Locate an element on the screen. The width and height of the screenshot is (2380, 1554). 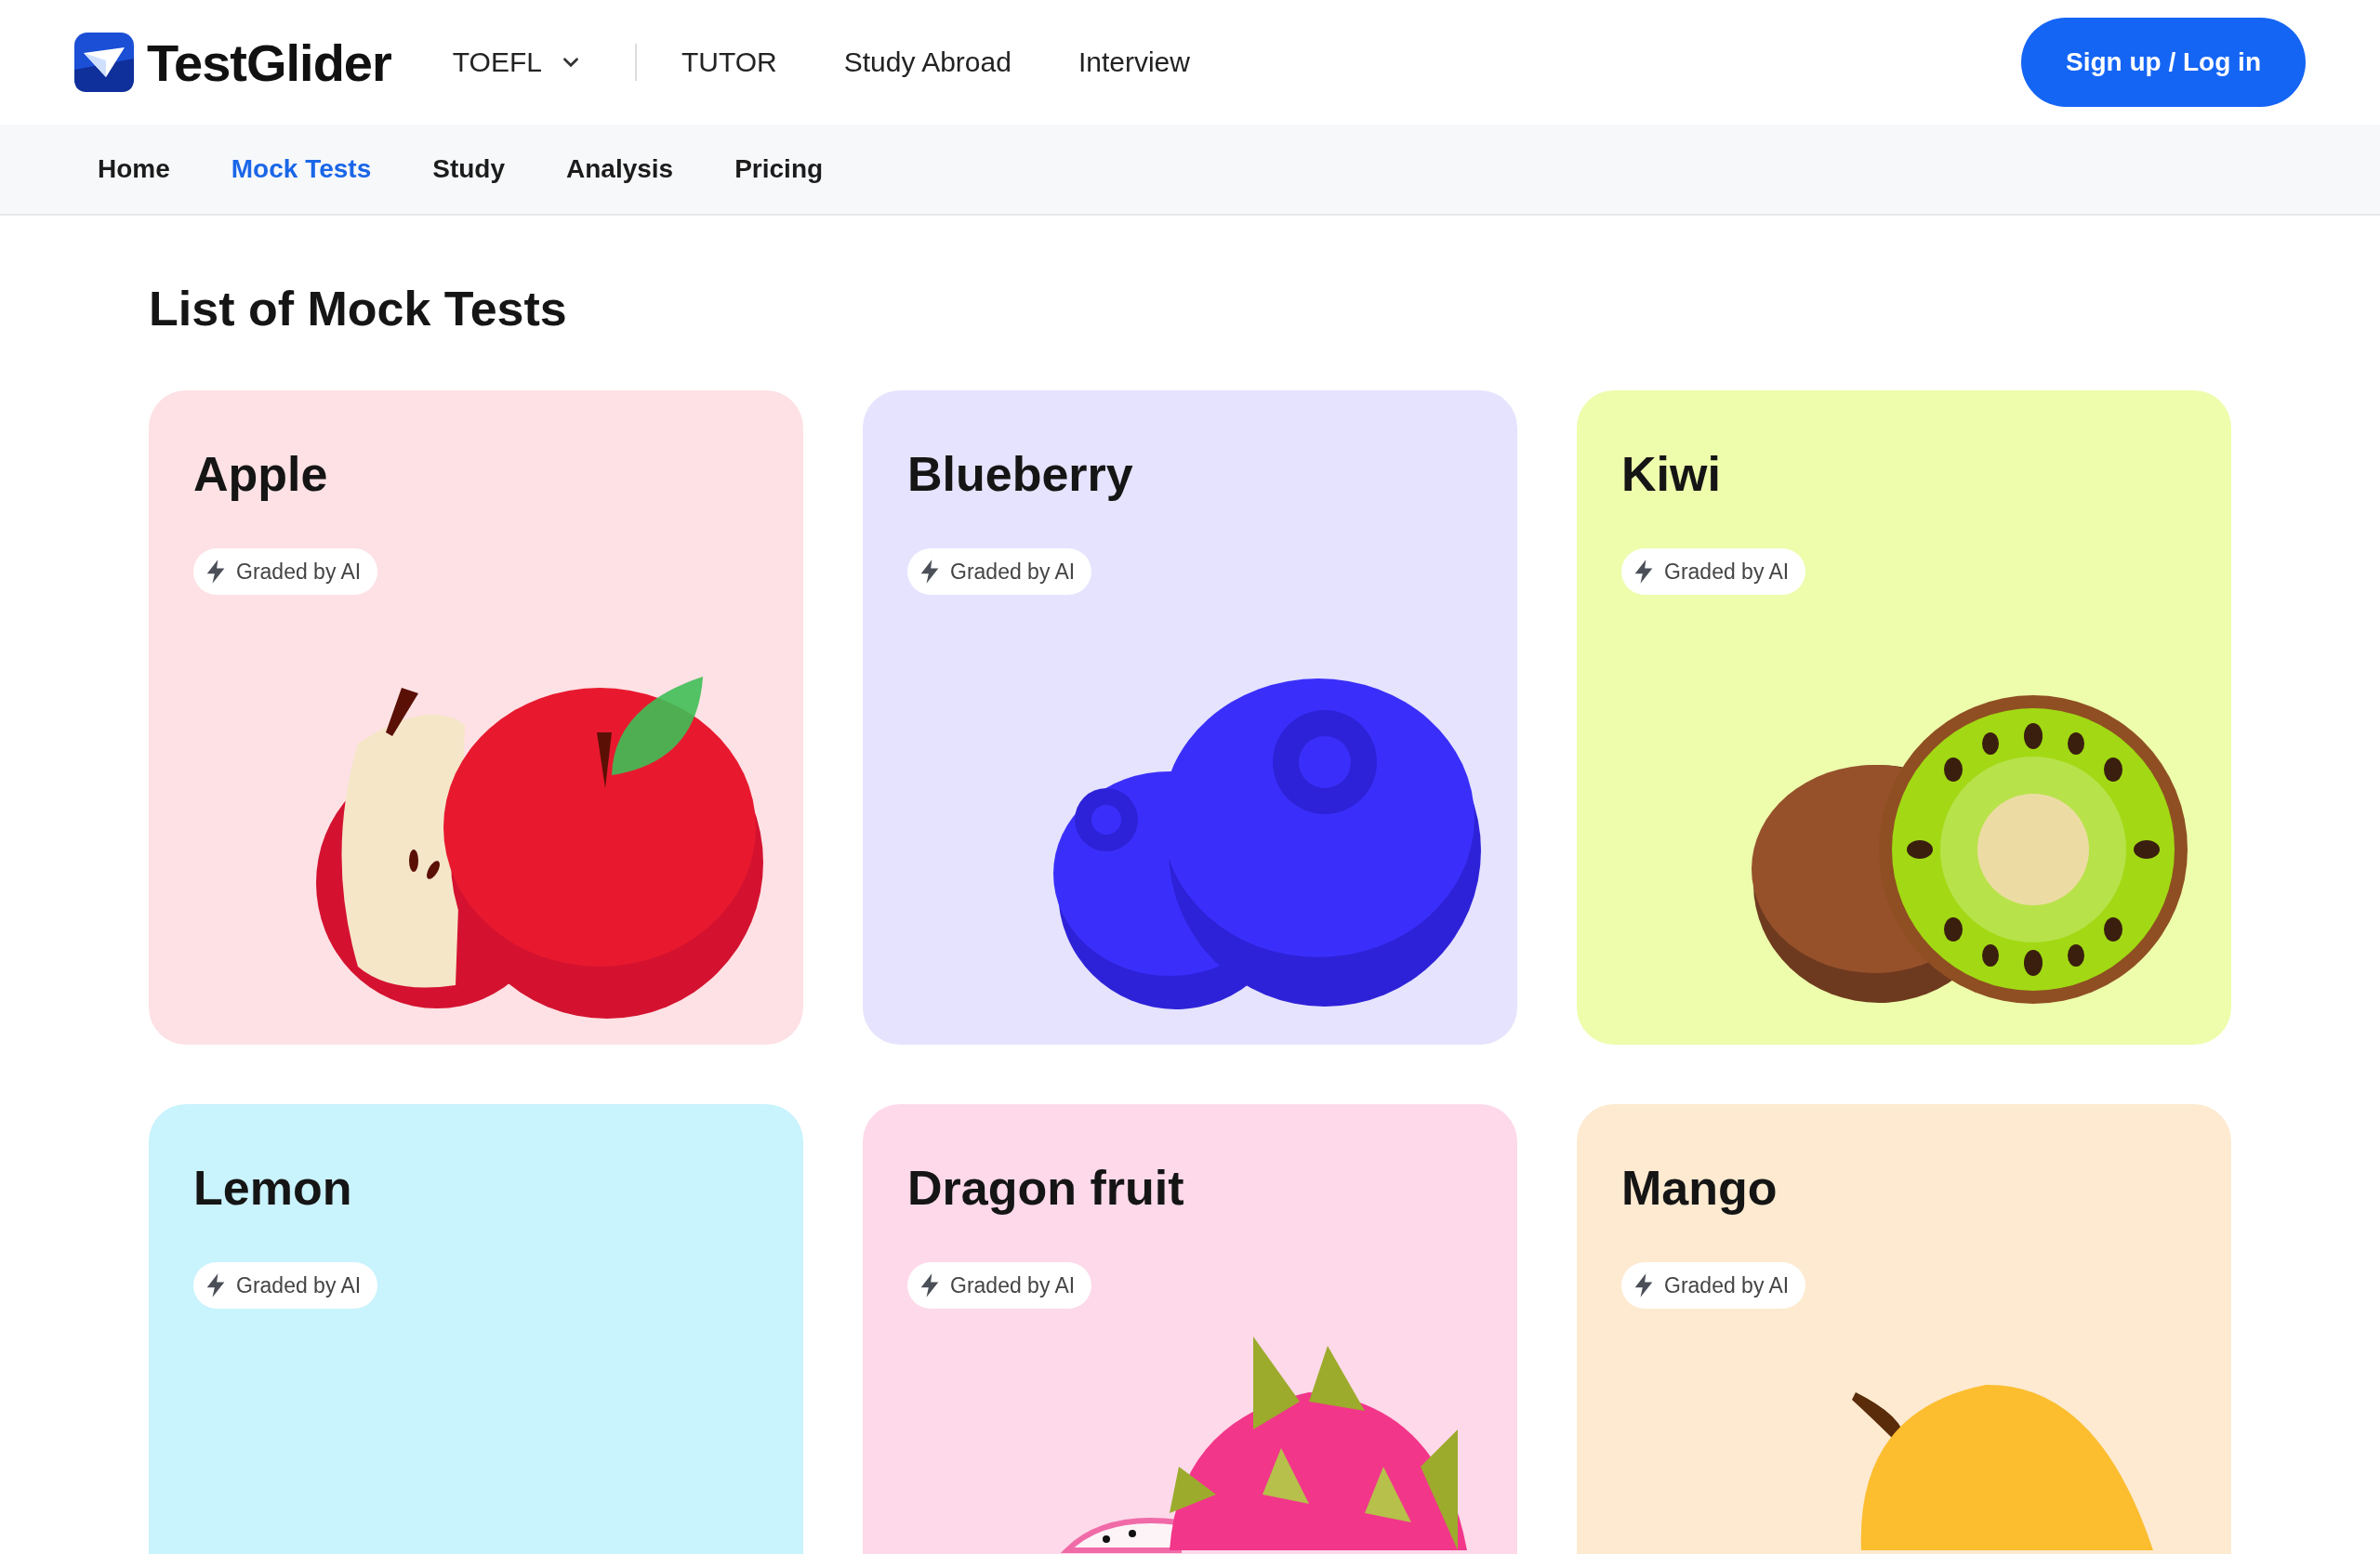
paper-plane-logo-icon is located at coordinates (104, 62).